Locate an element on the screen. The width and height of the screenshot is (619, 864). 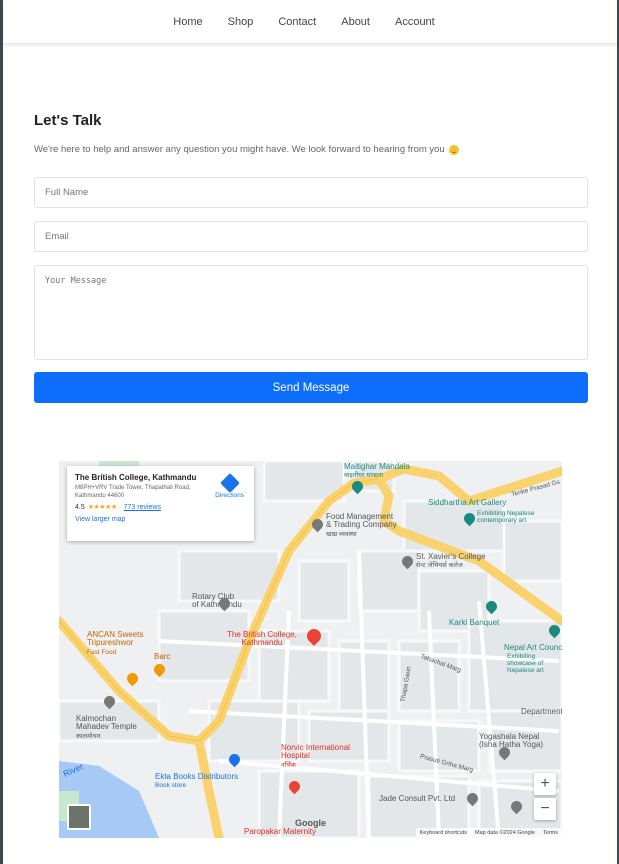
map-label-karki: Karki Banquet is located at coordinates (474, 622).